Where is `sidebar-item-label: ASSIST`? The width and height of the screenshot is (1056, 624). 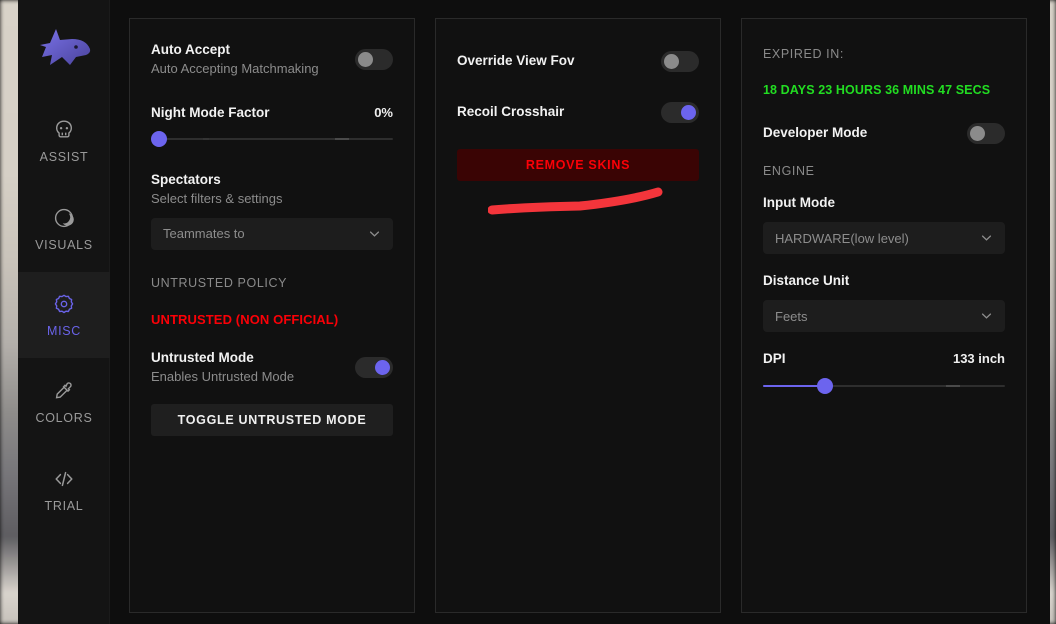
sidebar-item-label: ASSIST is located at coordinates (64, 156).